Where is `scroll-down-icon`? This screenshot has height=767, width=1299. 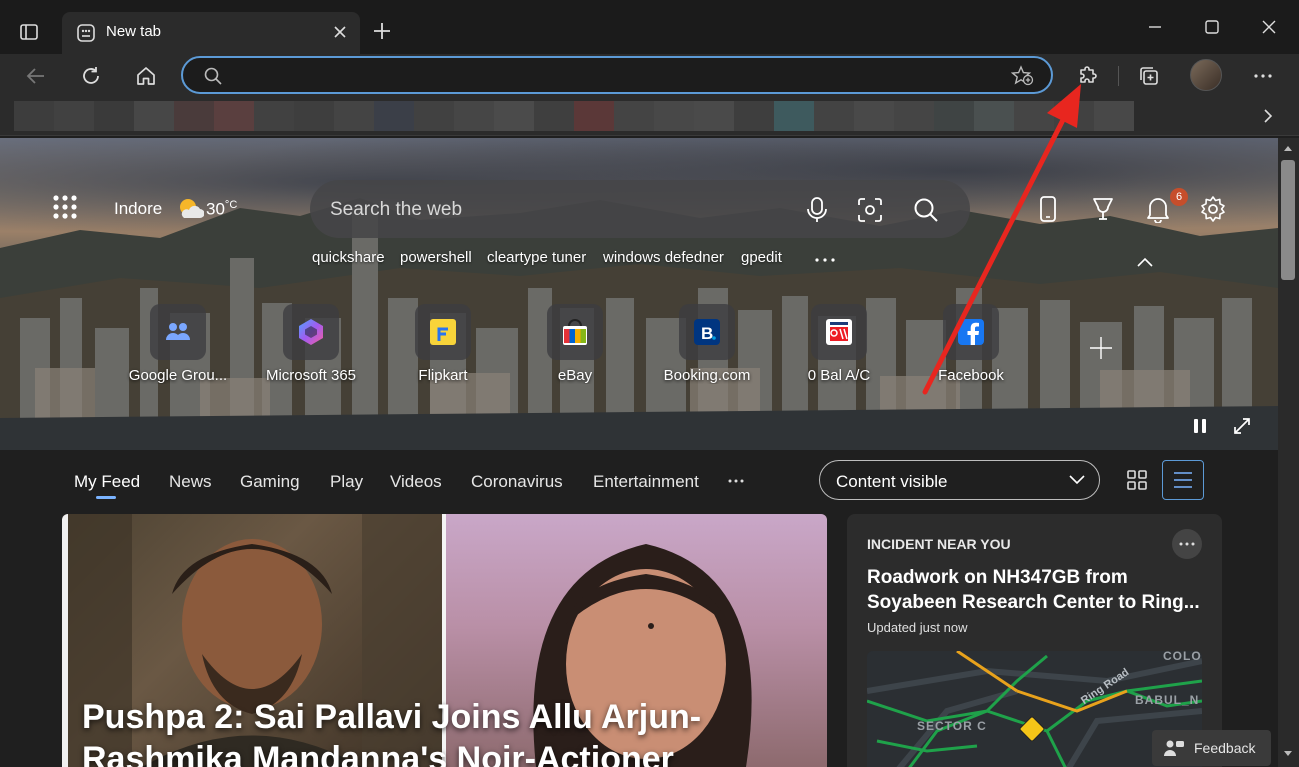
scroll-down-icon is located at coordinates (1288, 754).